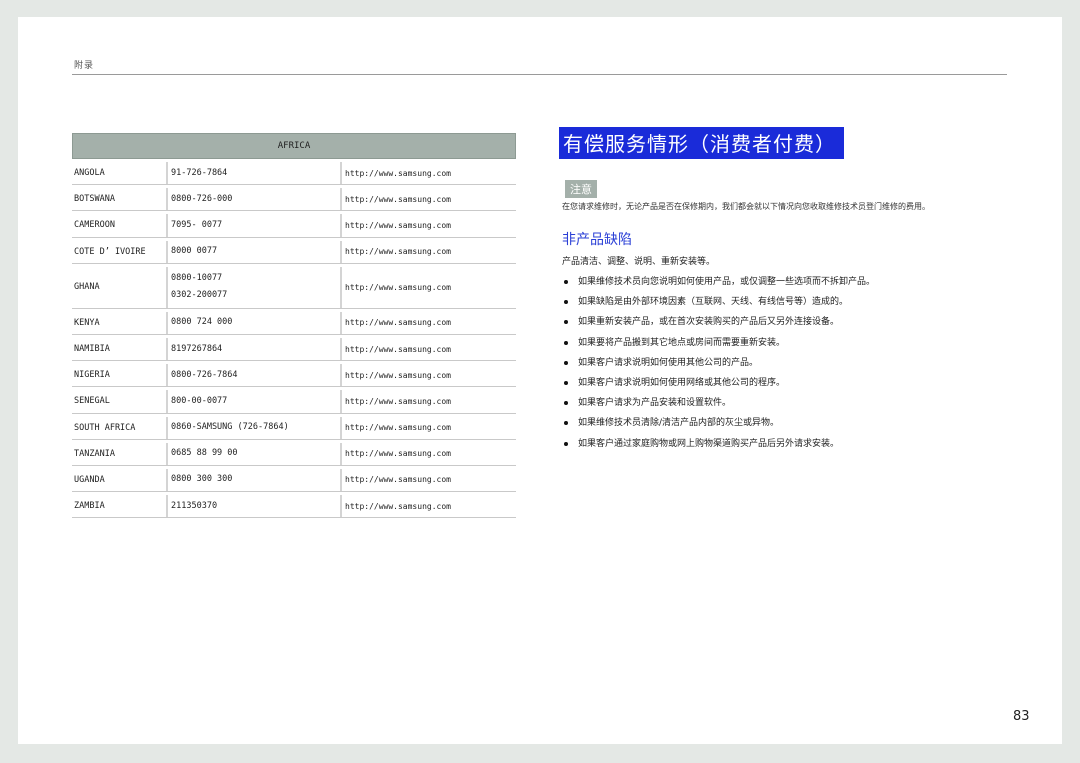  Describe the element at coordinates (713, 302) in the screenshot. I see `list-item-text: 如果缺陷是由外部环境因素（互联网、天线、有线信号等）造成的。` at that location.